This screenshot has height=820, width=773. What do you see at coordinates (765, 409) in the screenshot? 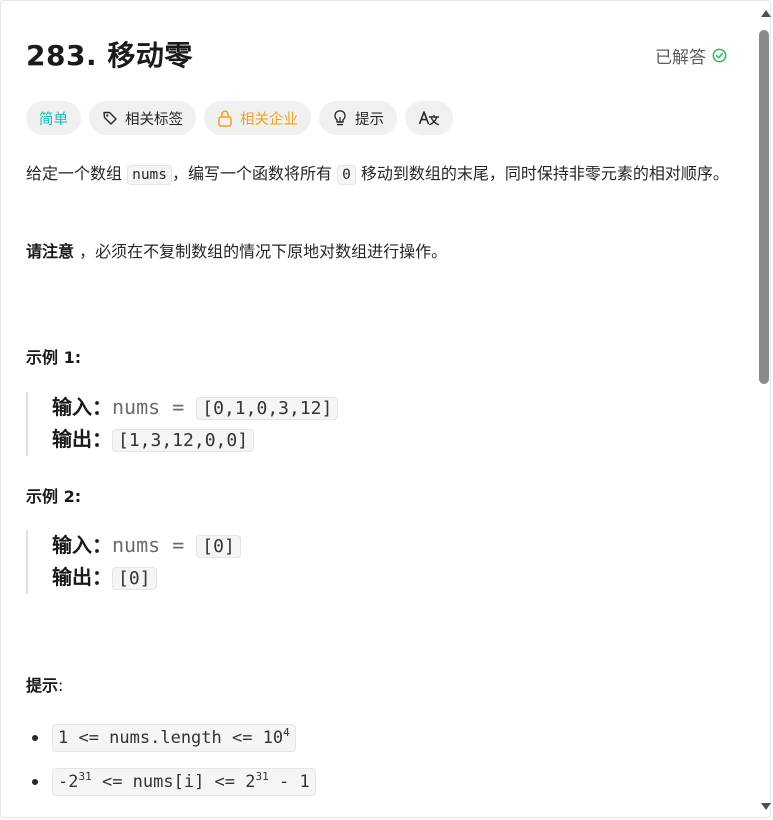
I see `vertical-scrollbar` at bounding box center [765, 409].